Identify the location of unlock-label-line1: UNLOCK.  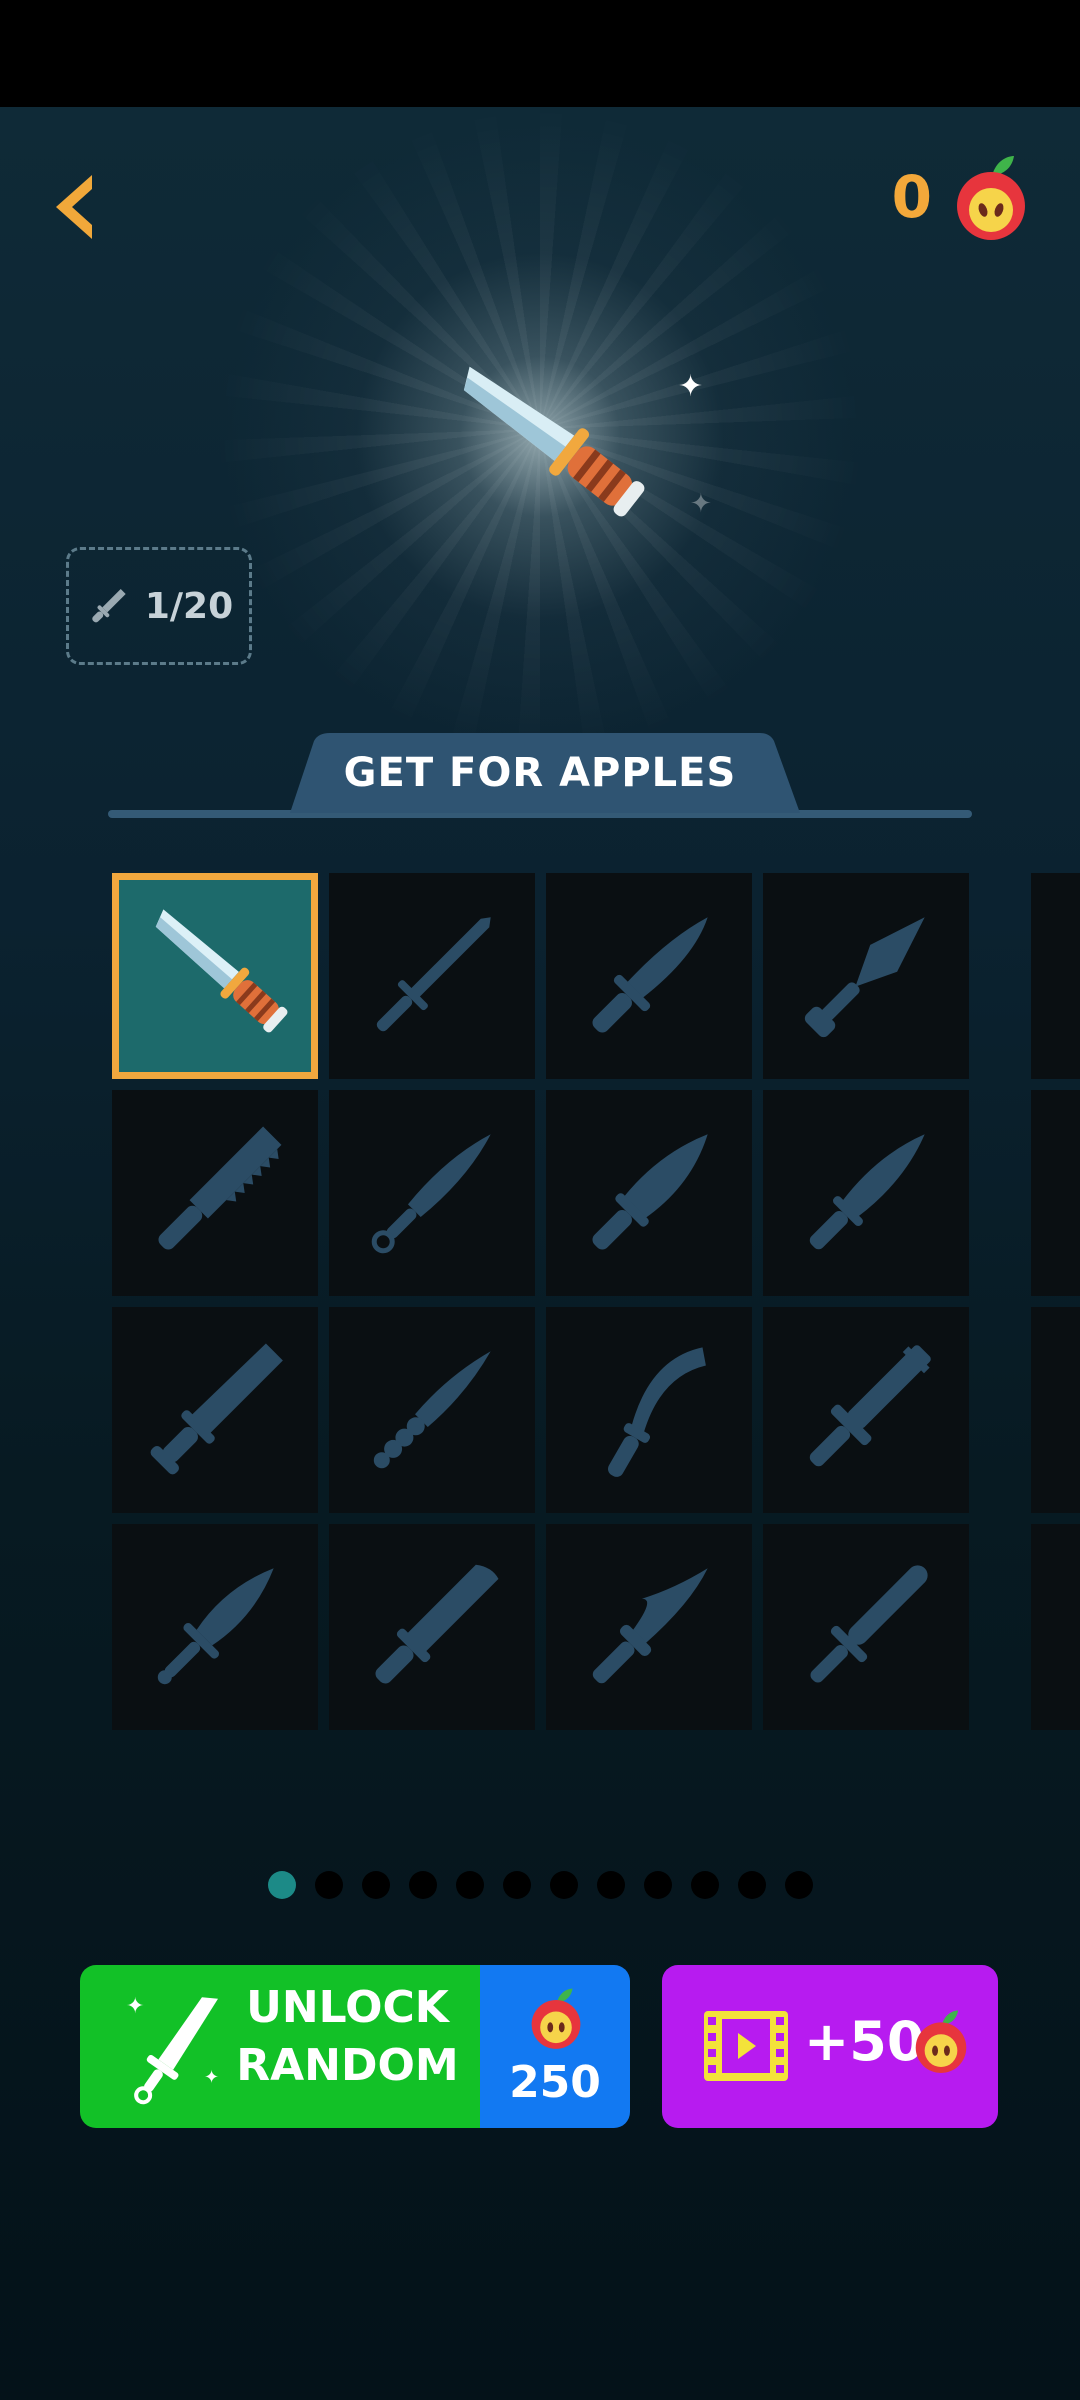
(347, 2007).